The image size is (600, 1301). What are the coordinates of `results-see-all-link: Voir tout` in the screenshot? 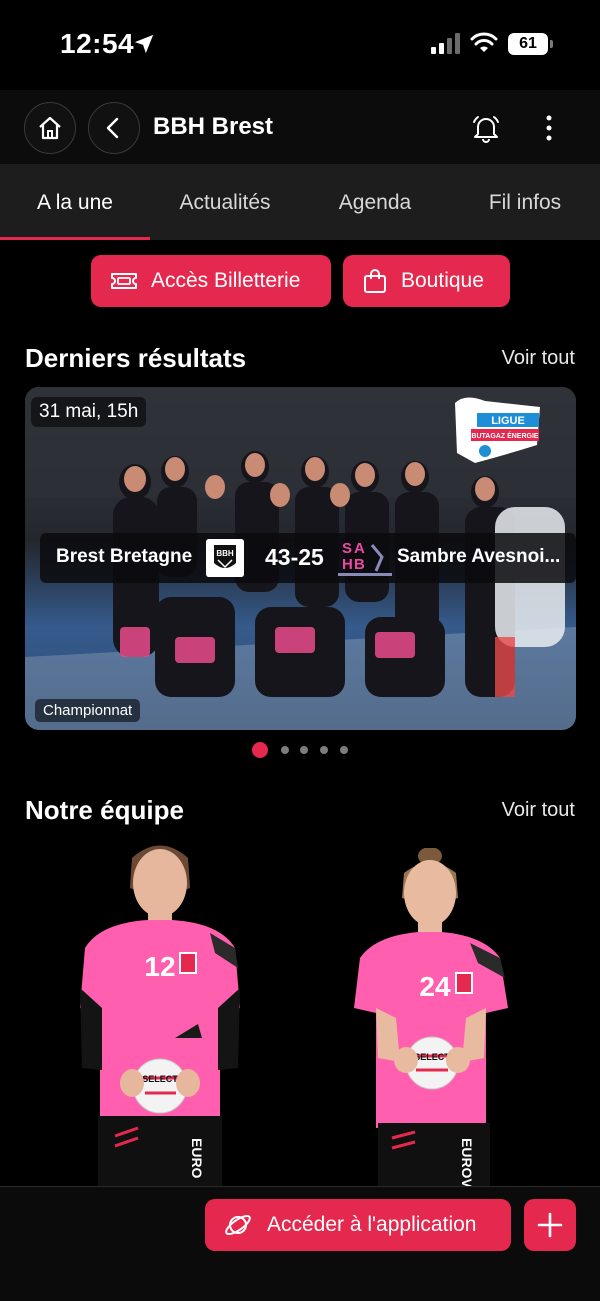 It's located at (538, 358).